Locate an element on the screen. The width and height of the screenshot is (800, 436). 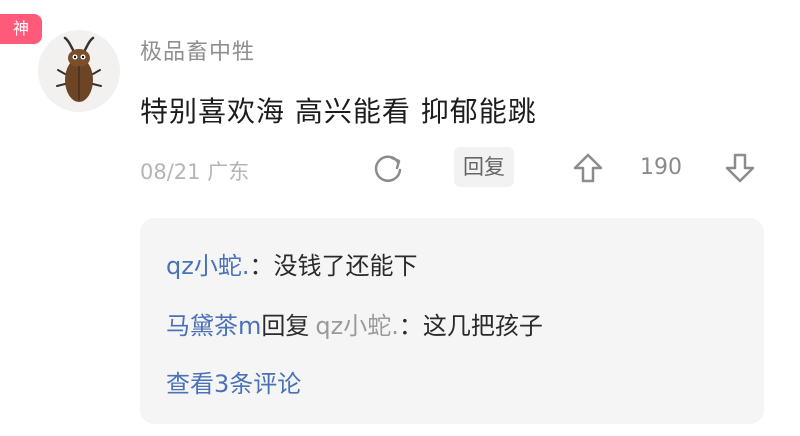
reply-author: qz小蛇. is located at coordinates (207, 266).